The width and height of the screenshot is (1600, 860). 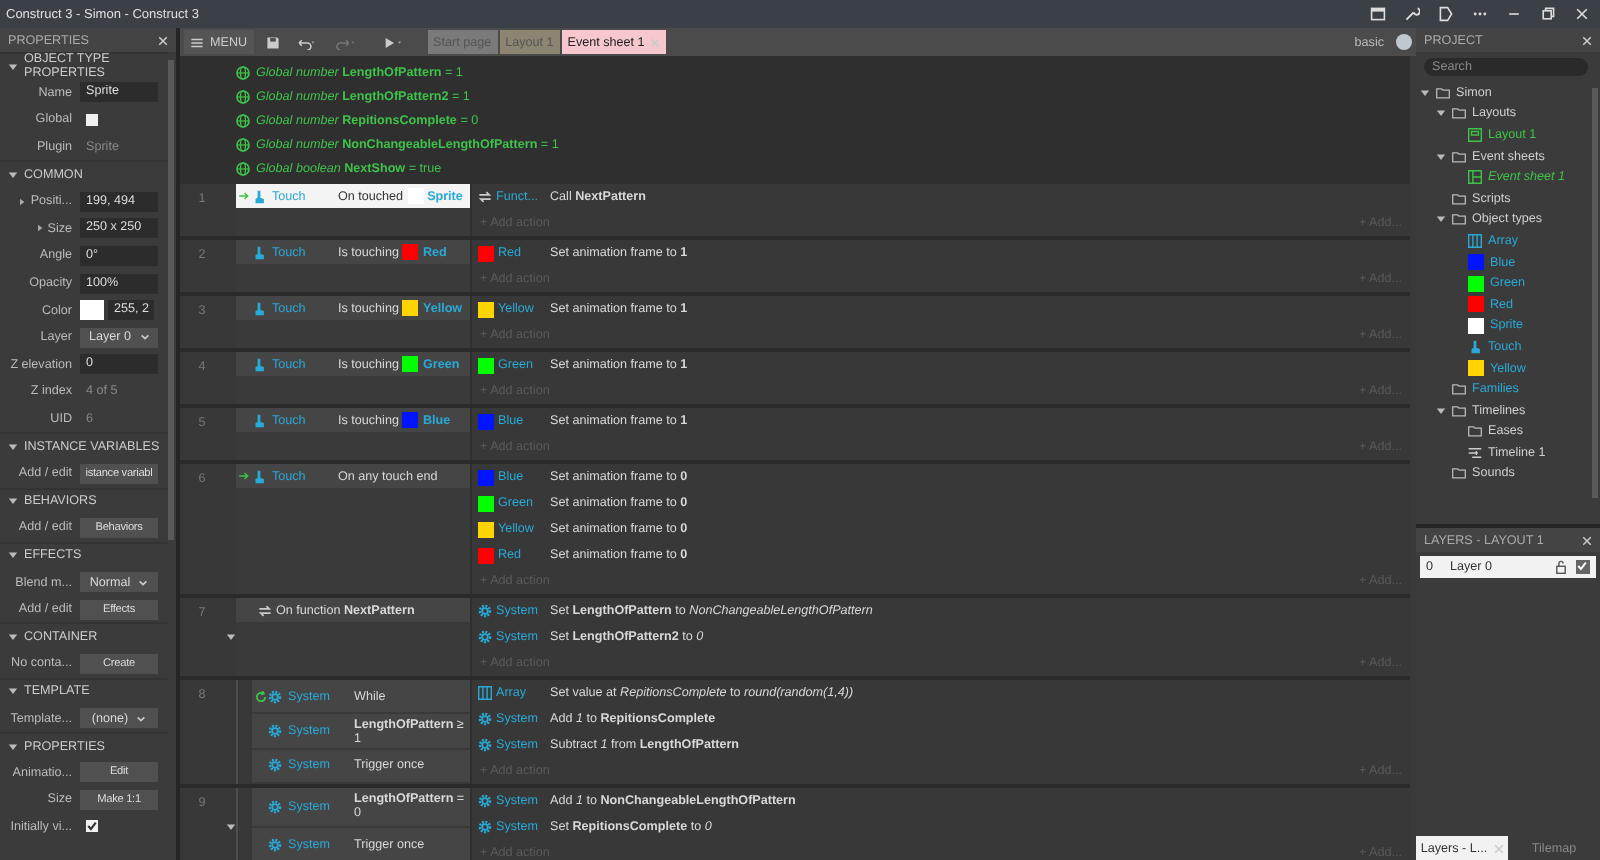 What do you see at coordinates (92, 310) in the screenshot?
I see `color-swatch` at bounding box center [92, 310].